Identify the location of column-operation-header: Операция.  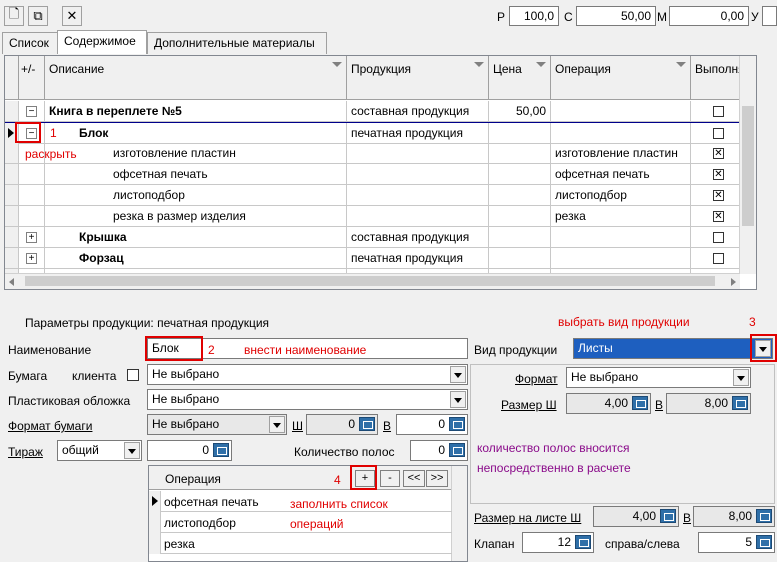
(621, 78).